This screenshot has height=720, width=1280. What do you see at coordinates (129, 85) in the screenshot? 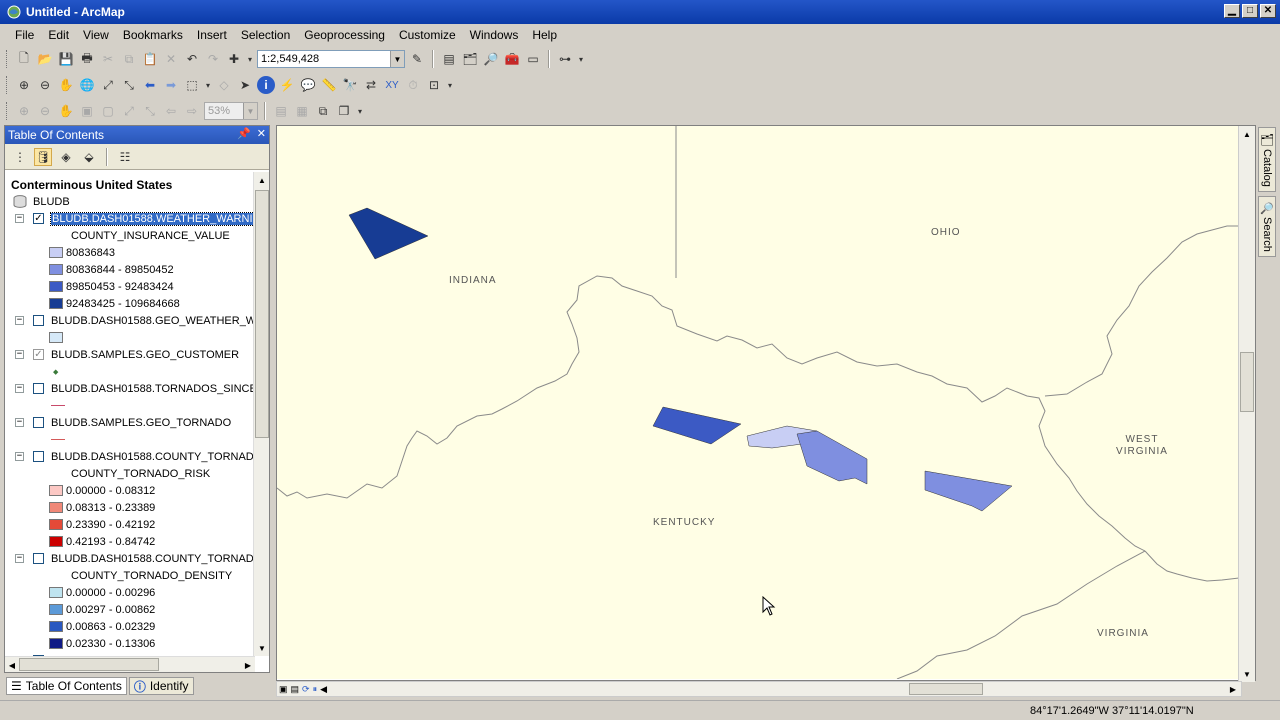
I see `fixed-zoom-out-icon: ⤡` at bounding box center [129, 85].